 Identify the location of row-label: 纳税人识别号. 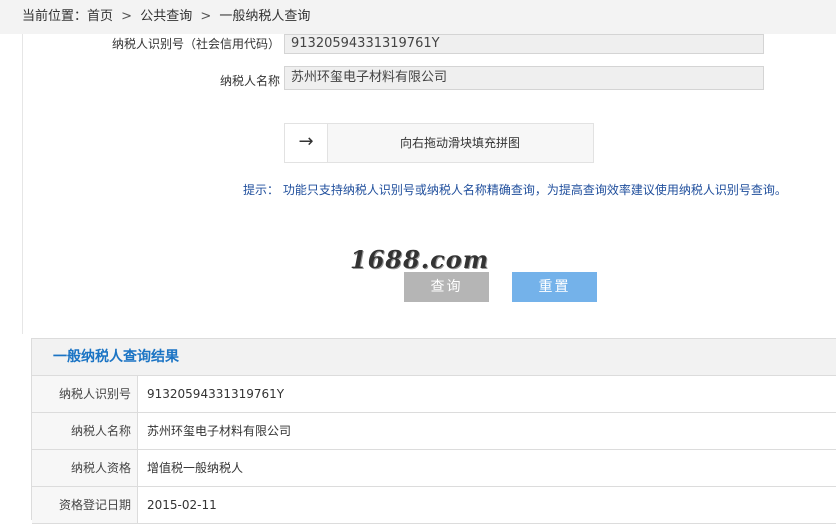
(85, 394).